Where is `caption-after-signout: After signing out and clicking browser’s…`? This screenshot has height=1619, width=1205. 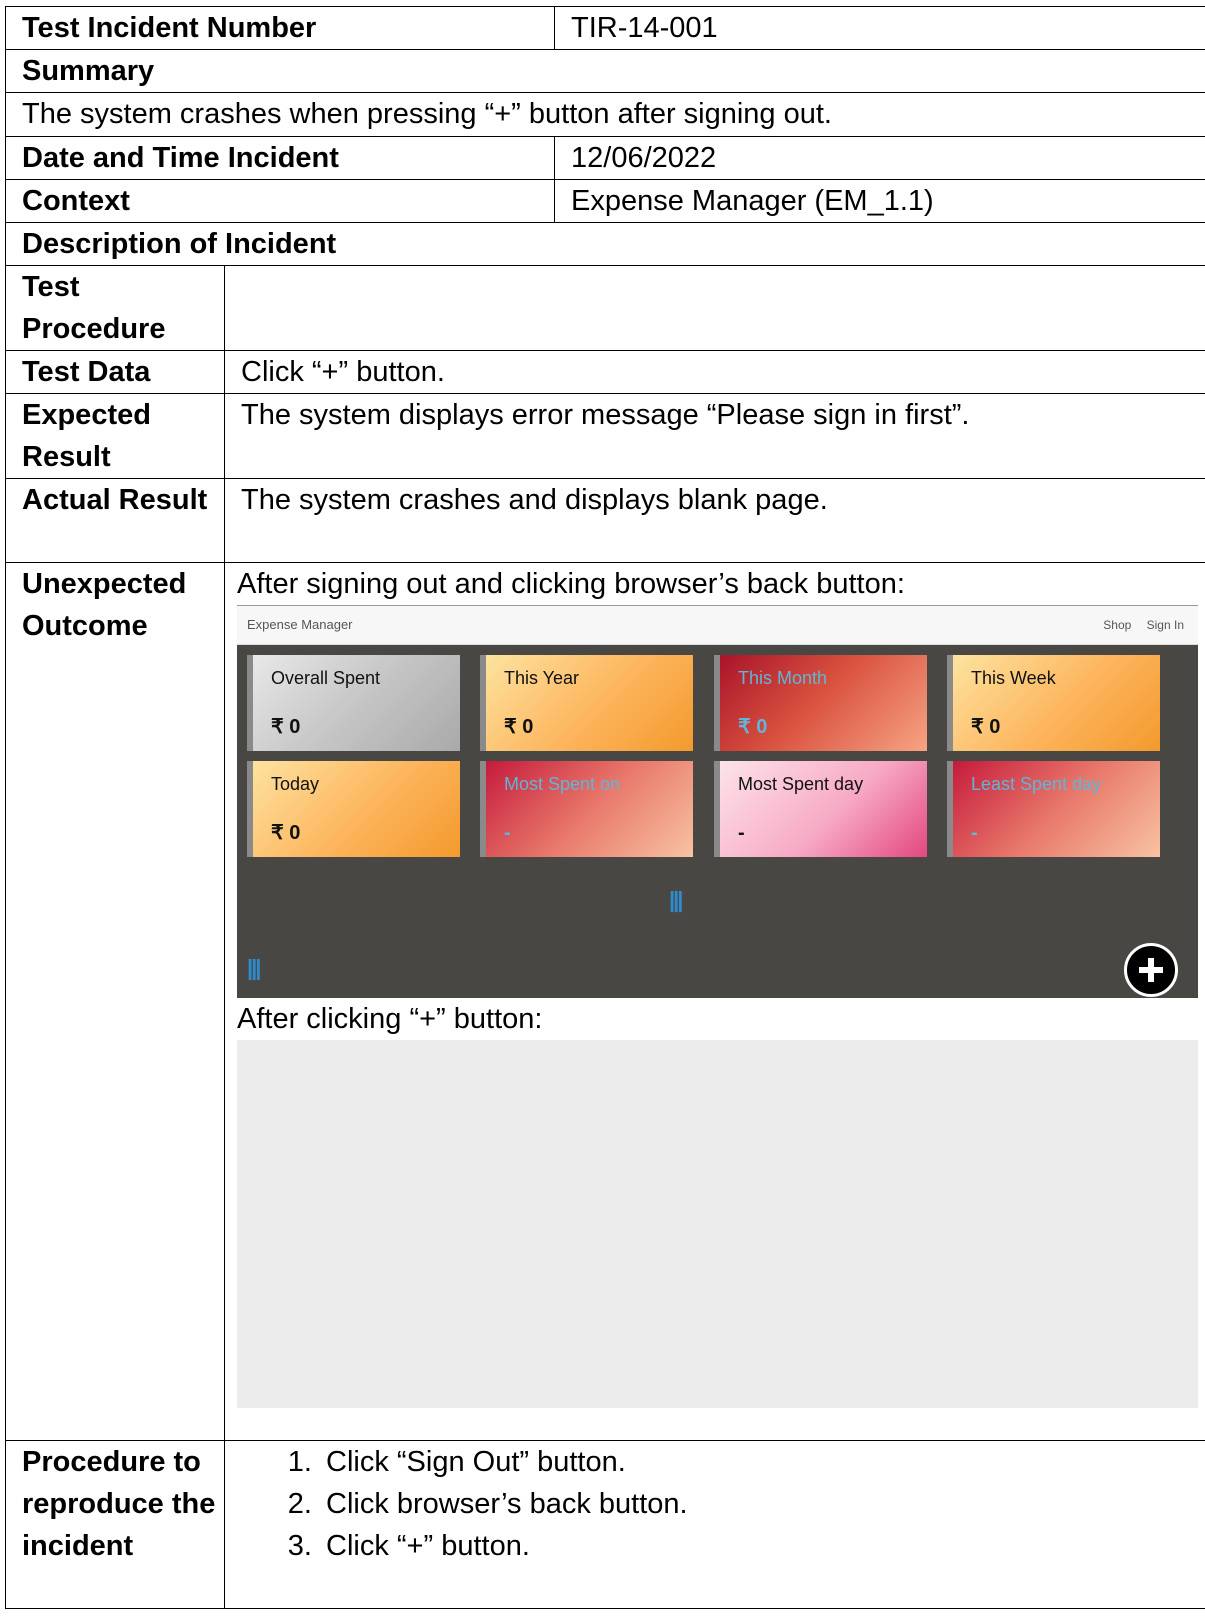
caption-after-signout: After signing out and clicking browser’s… is located at coordinates (571, 584).